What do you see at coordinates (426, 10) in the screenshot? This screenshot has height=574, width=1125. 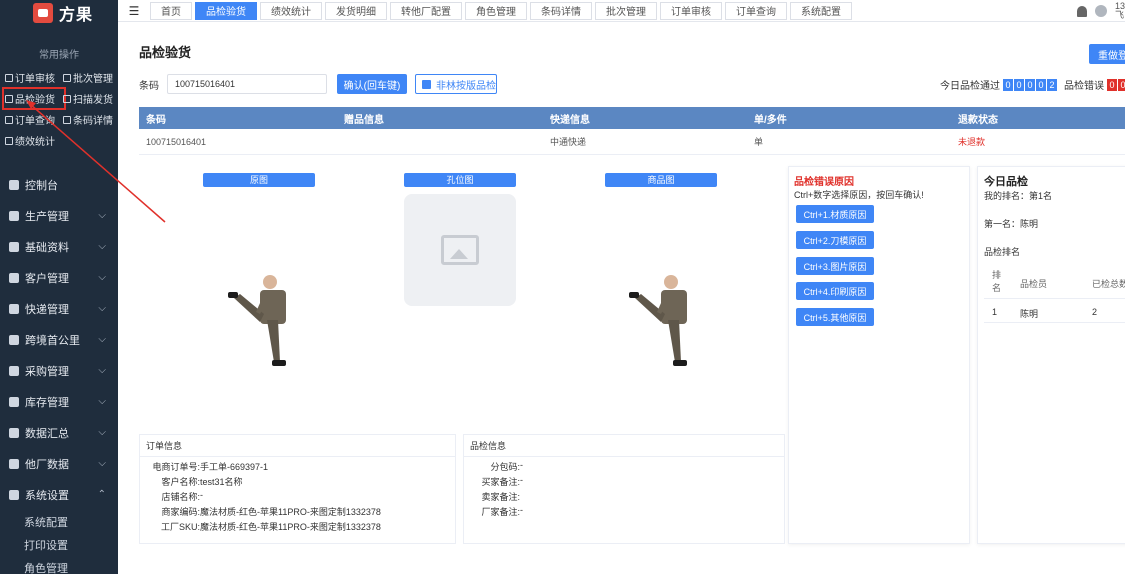 I see `tab-transfer-config: 转他厂配置` at bounding box center [426, 10].